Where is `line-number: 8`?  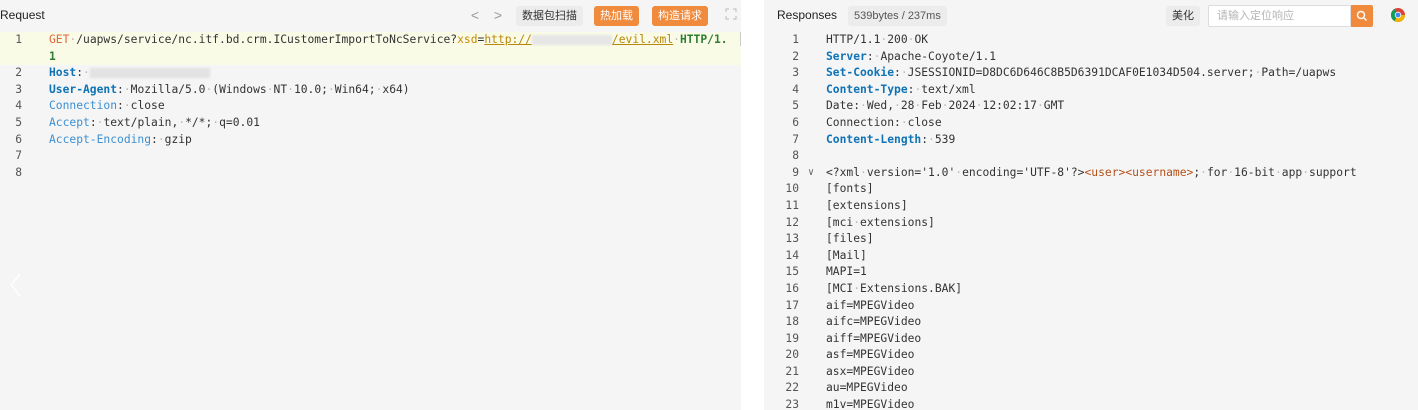
line-number: 8 is located at coordinates (795, 156).